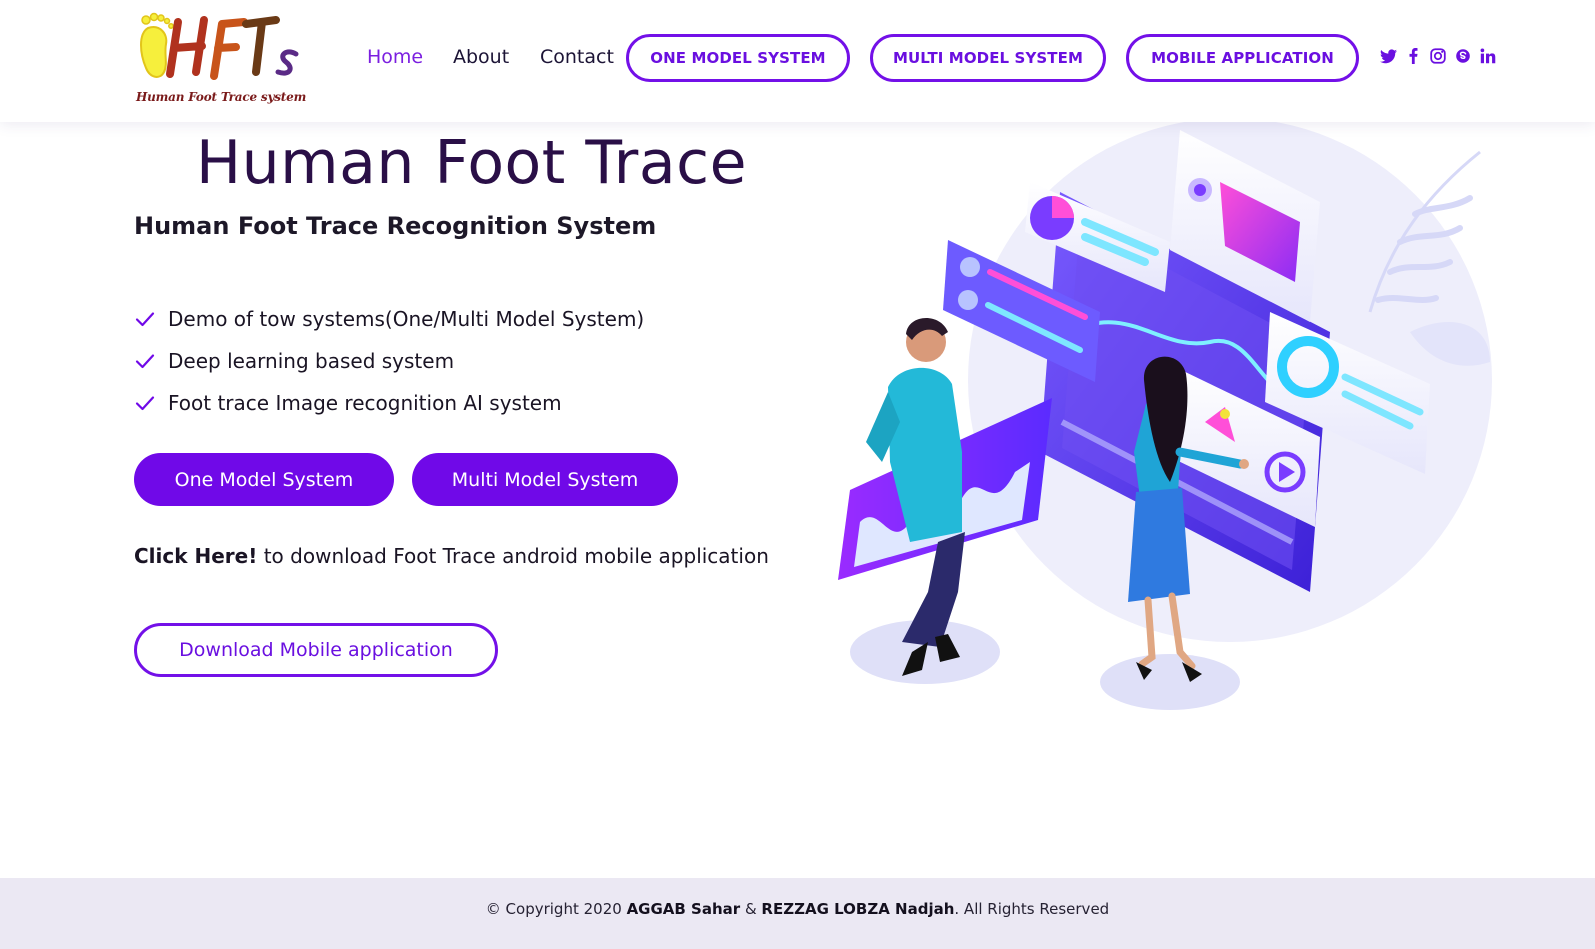 The width and height of the screenshot is (1595, 949). Describe the element at coordinates (1463, 56) in the screenshot. I see `skype-icon` at that location.